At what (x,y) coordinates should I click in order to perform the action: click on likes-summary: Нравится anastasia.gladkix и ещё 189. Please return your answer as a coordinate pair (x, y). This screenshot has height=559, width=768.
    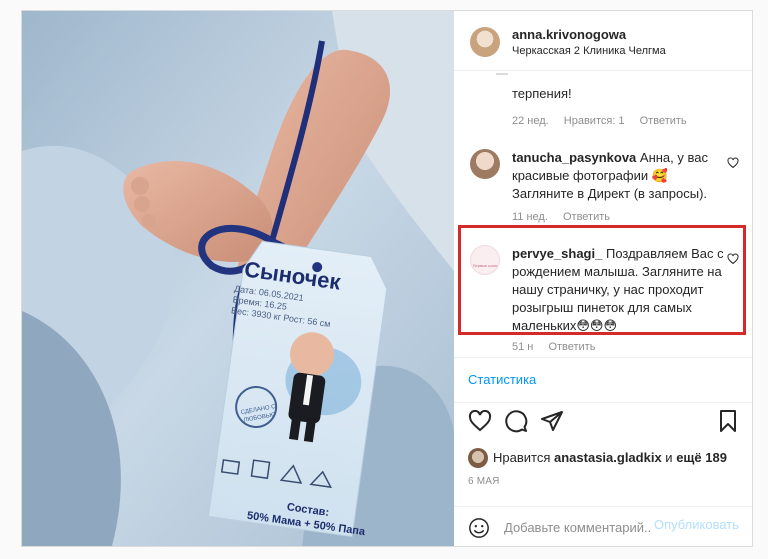
    Looking at the image, I should click on (610, 458).